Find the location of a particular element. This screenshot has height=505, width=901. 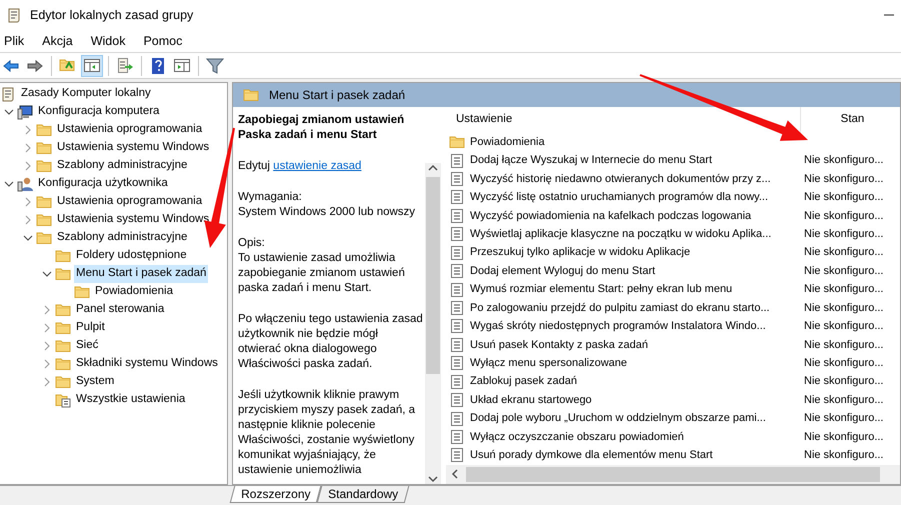

column-header: Ustawienie is located at coordinates (623, 120).